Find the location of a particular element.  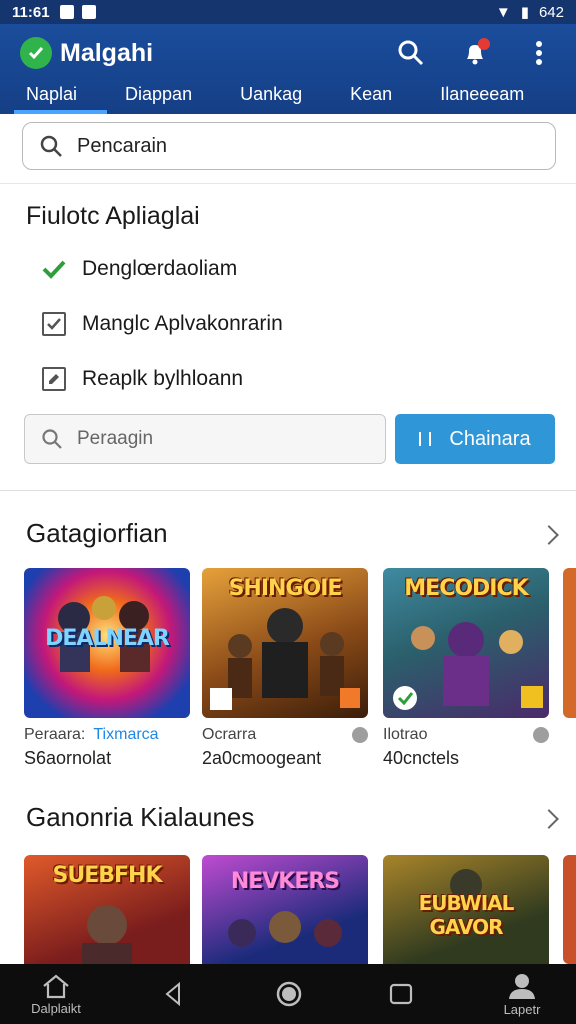

apply-filter-button: Chainara is located at coordinates (475, 439).